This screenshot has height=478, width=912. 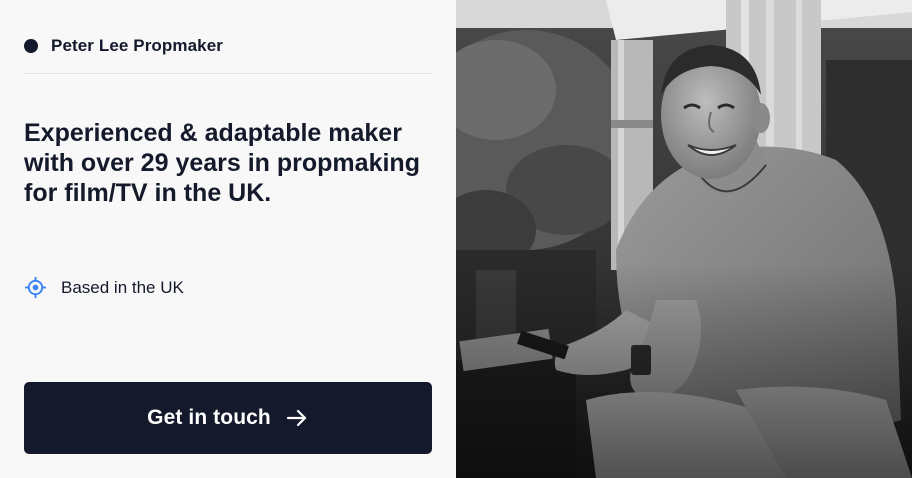 I want to click on brand: Peter Lee Propmaker, so click(x=123, y=46).